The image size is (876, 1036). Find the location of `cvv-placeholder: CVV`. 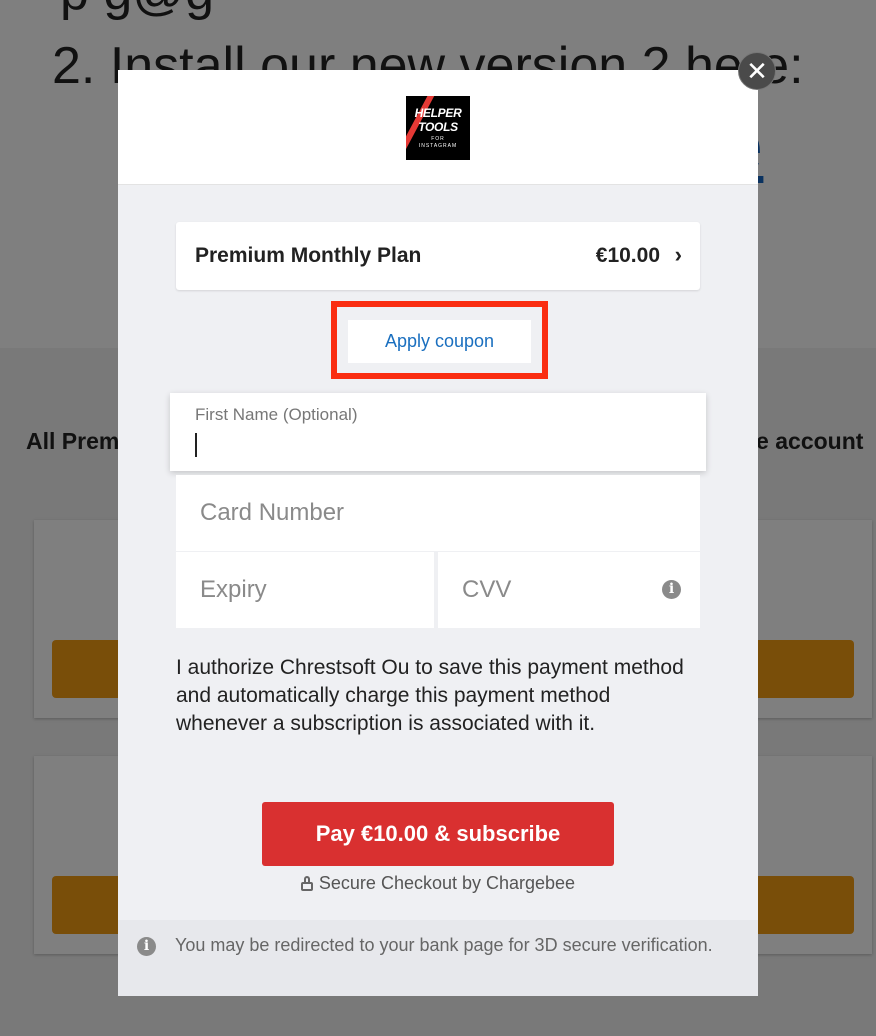

cvv-placeholder: CVV is located at coordinates (487, 589).